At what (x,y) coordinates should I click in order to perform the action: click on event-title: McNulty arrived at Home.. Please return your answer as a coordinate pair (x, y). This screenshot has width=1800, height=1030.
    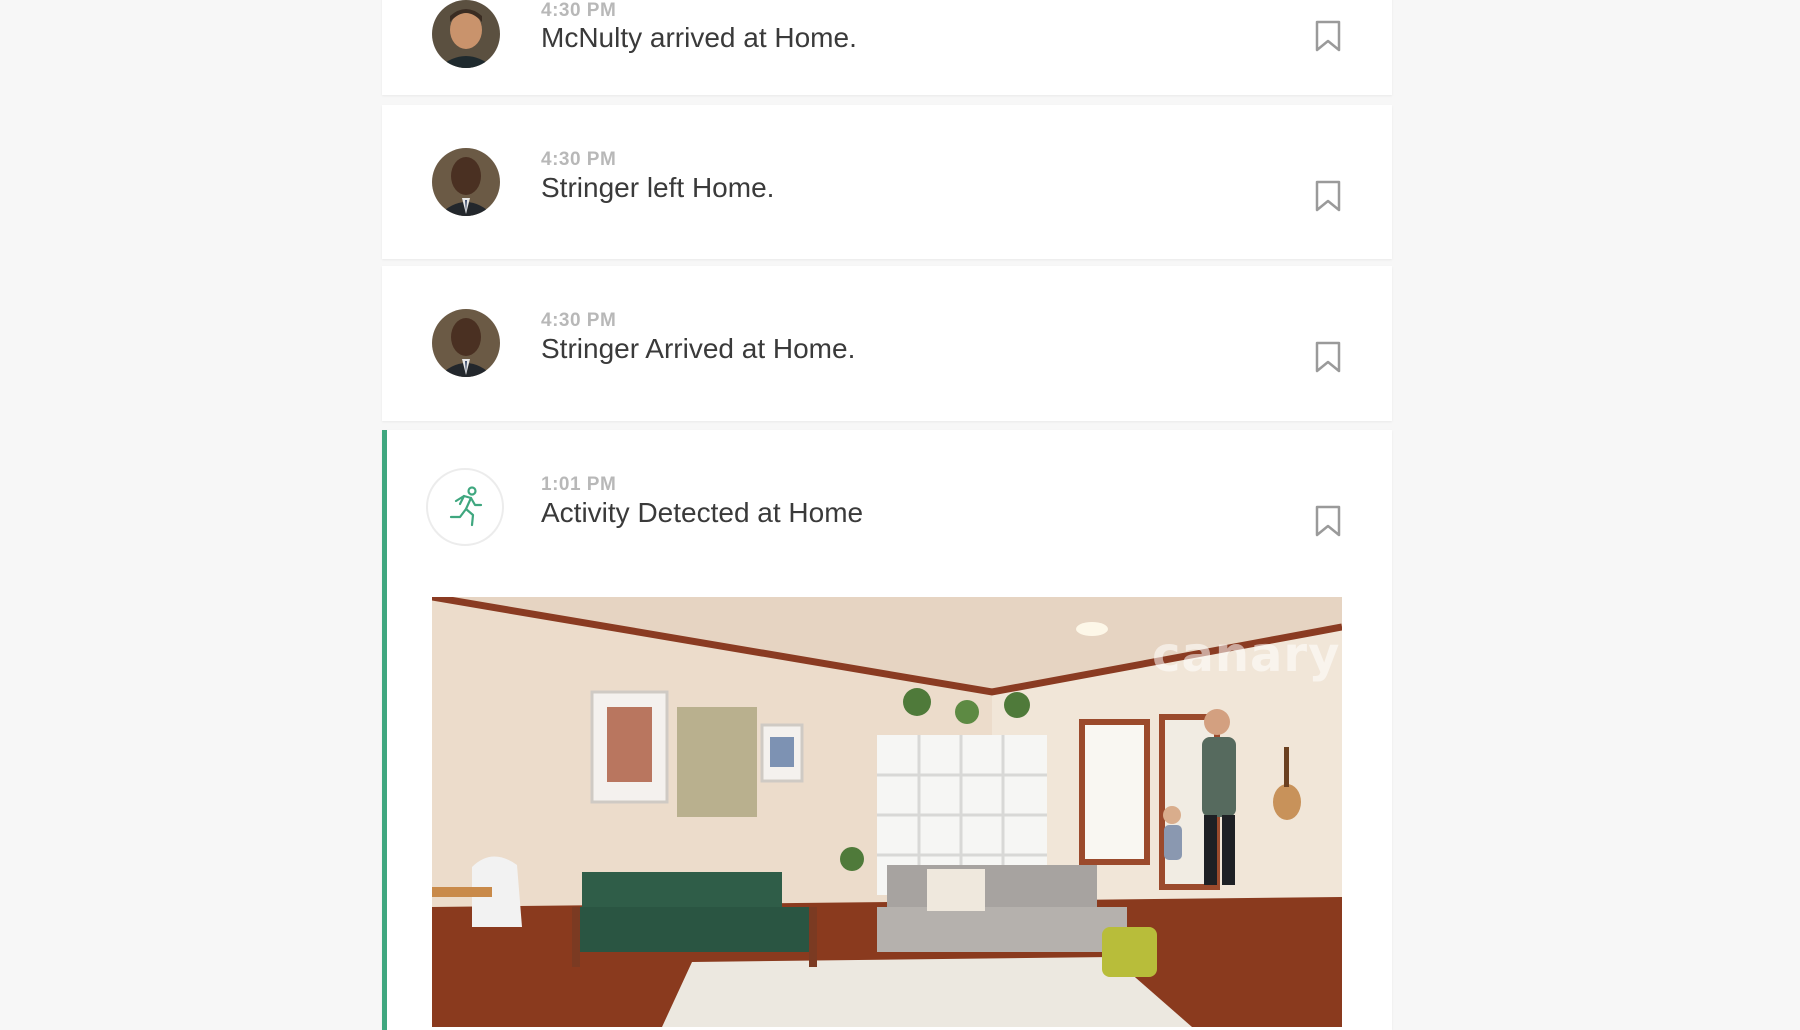
    Looking at the image, I should click on (699, 37).